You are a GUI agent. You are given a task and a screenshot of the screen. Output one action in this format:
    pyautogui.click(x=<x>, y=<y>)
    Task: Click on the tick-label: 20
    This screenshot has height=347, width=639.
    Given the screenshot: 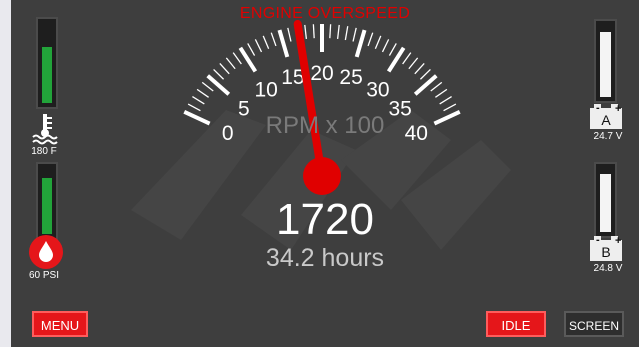 What is the action you would take?
    pyautogui.click(x=321, y=73)
    